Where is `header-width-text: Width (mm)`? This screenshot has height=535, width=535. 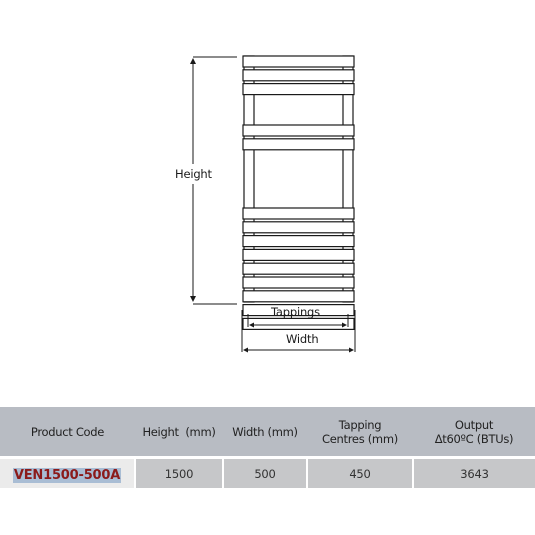 header-width-text: Width (mm) is located at coordinates (265, 431).